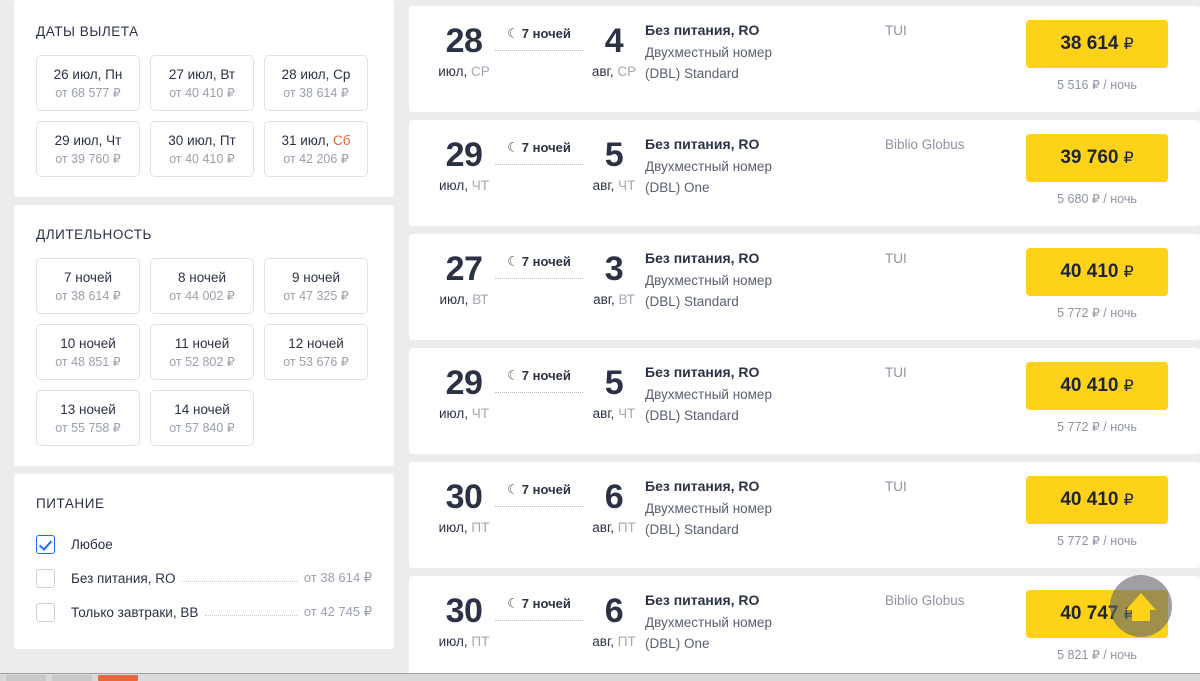 This screenshot has width=1200, height=681. What do you see at coordinates (204, 544) in the screenshot?
I see `meal-option-row: Любое` at bounding box center [204, 544].